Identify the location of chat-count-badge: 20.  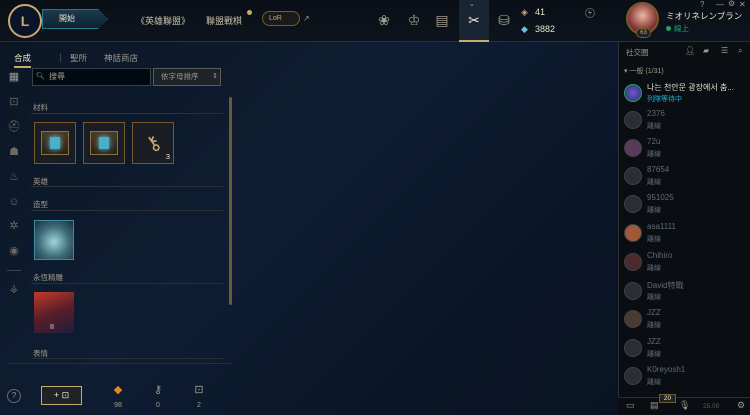
(667, 398).